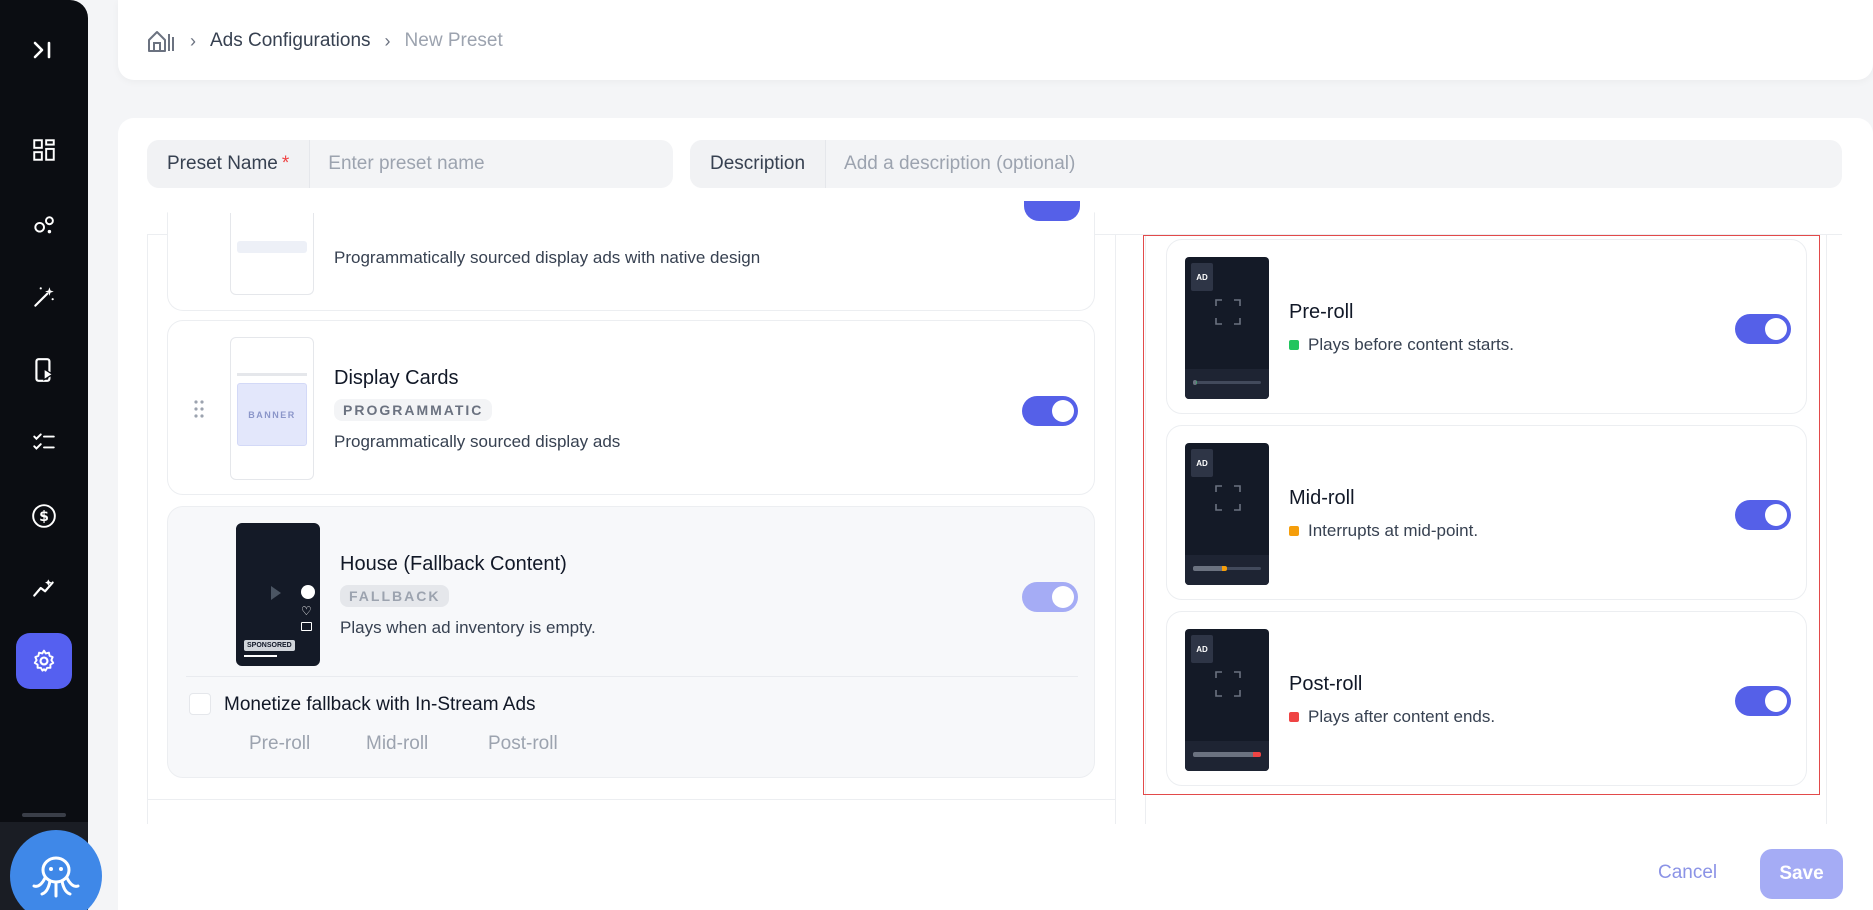 The image size is (1873, 910). I want to click on top-header: › Ads Configurations › New Preset, so click(995, 40).